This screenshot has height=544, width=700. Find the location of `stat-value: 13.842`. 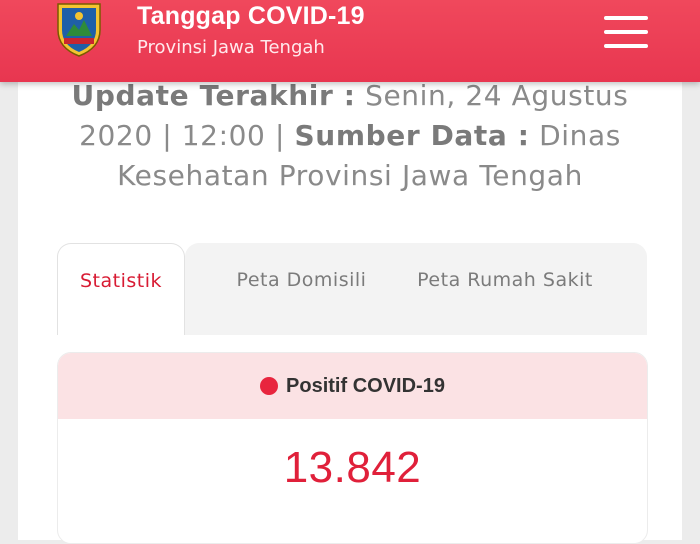

stat-value: 13.842 is located at coordinates (352, 467).